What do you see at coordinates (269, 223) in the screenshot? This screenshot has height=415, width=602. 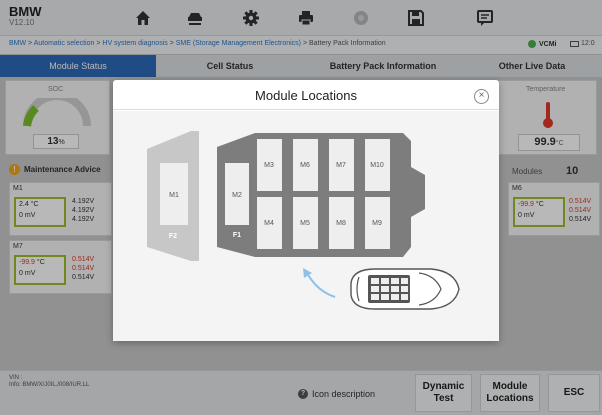 I see `module-label: M4` at bounding box center [269, 223].